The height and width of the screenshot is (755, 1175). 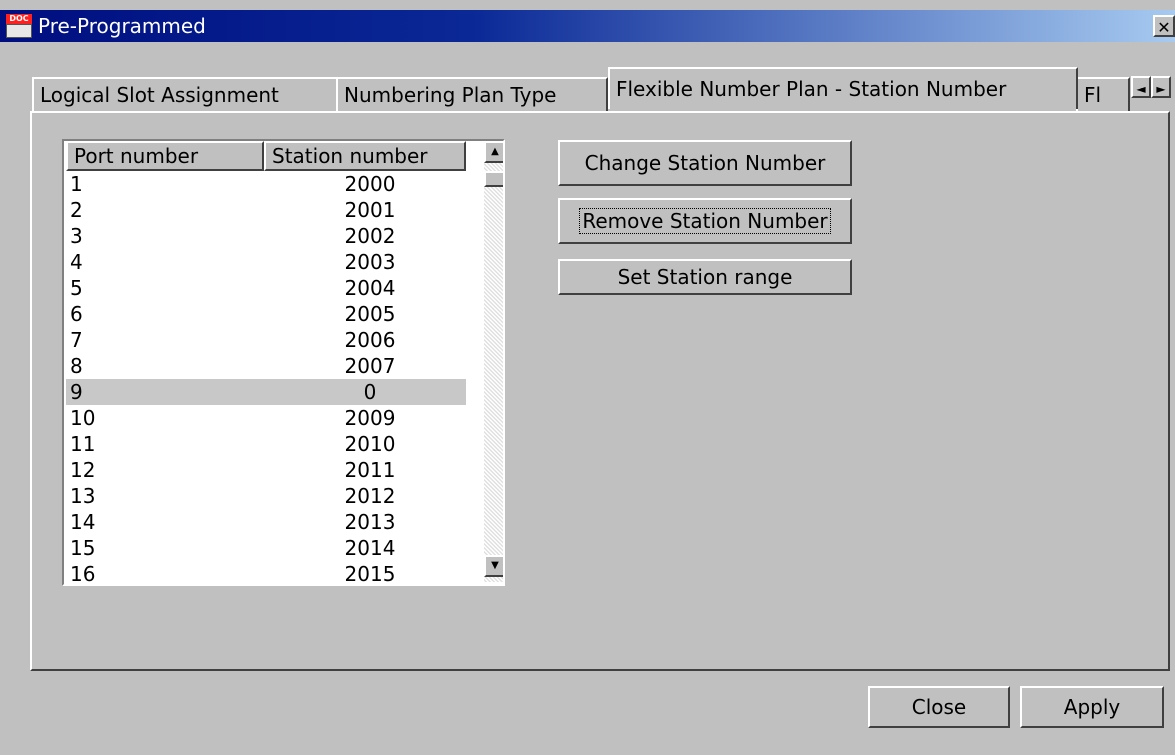 I want to click on button-label: Remove Station Number, so click(x=705, y=221).